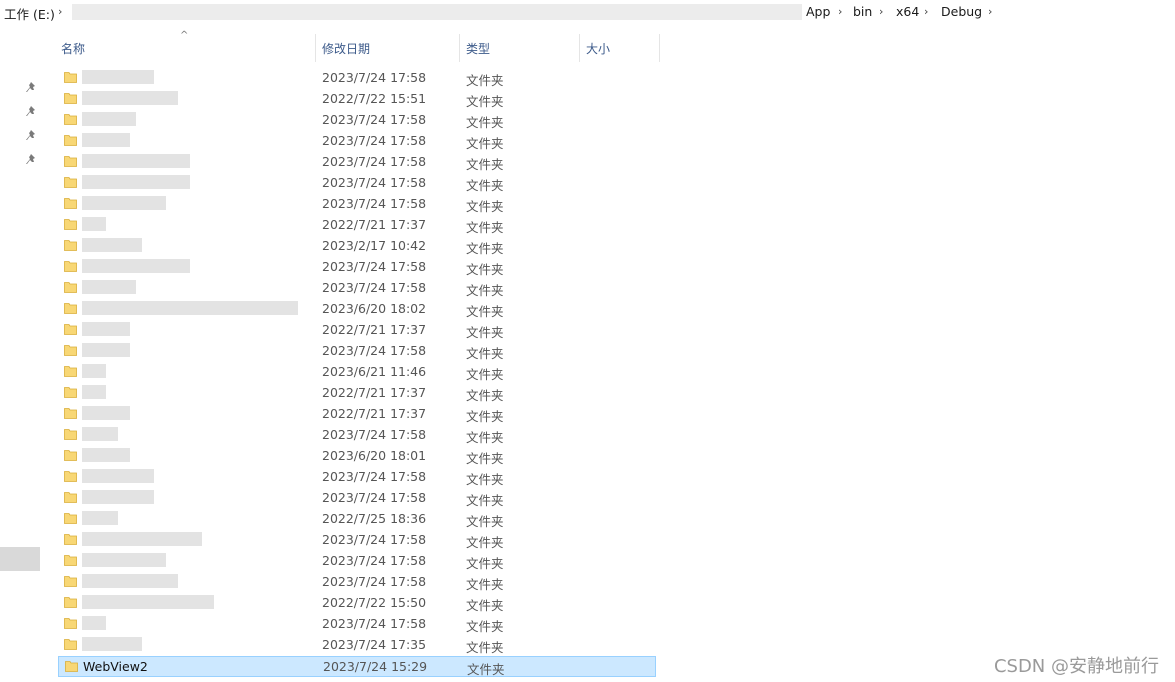 Image resolution: width=1175 pixels, height=682 pixels. I want to click on file-name: WebView2, so click(115, 666).